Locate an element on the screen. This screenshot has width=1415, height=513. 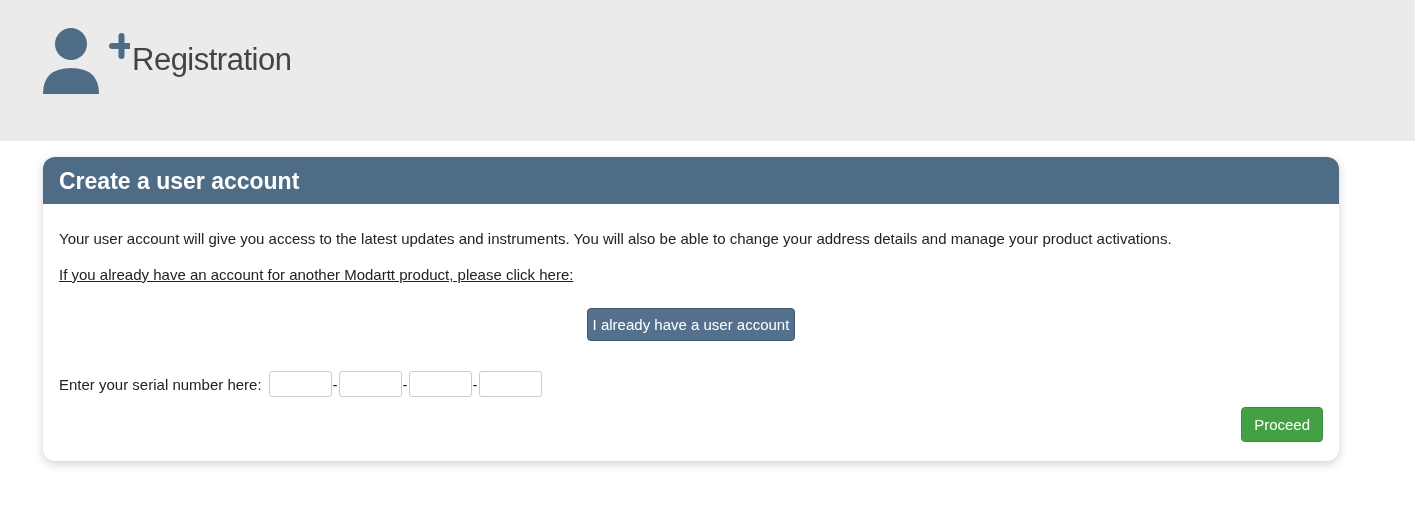
serial-label: Enter your serial number here: is located at coordinates (160, 384).